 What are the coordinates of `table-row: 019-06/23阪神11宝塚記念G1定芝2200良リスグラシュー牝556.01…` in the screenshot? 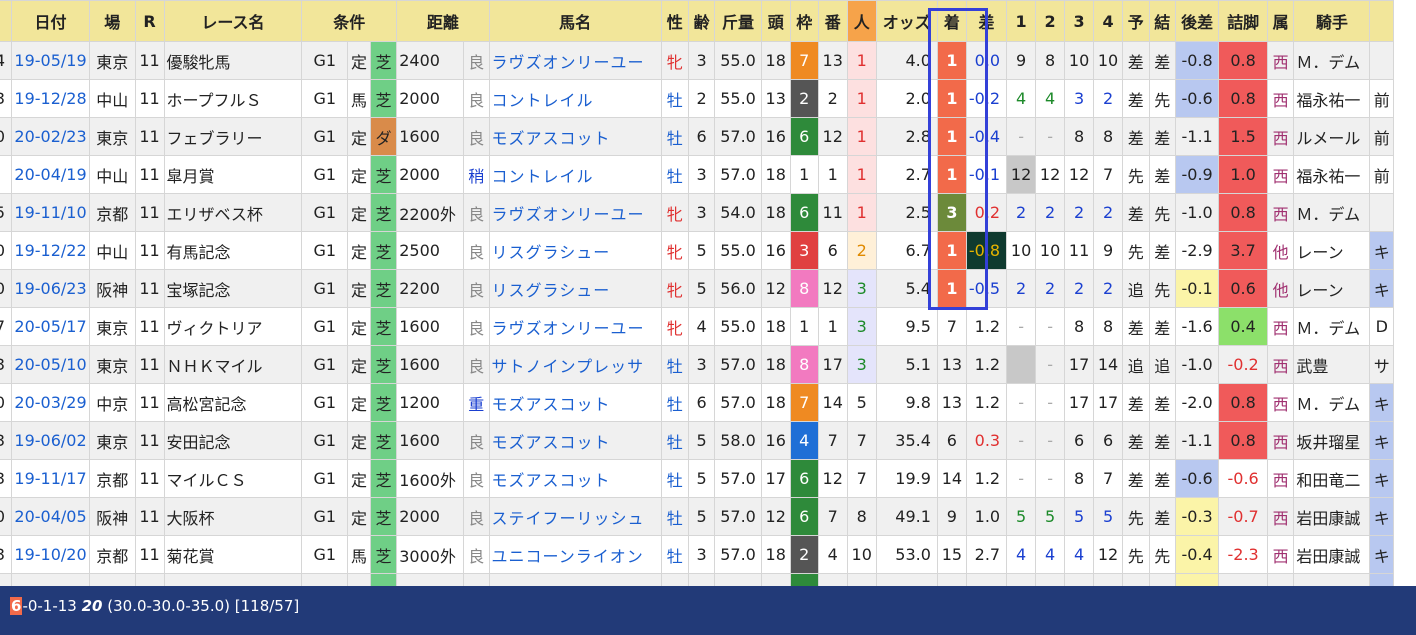 It's located at (697, 288).